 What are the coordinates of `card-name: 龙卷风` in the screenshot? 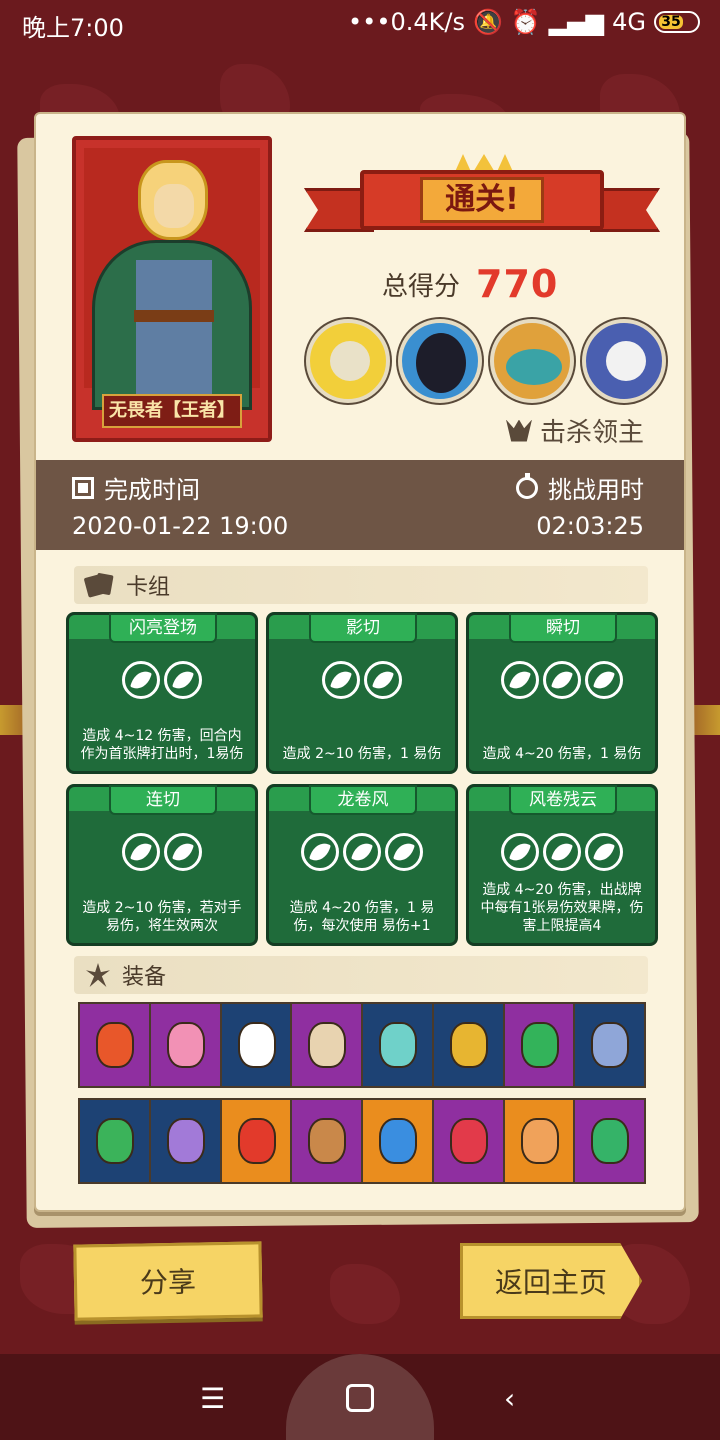 It's located at (363, 800).